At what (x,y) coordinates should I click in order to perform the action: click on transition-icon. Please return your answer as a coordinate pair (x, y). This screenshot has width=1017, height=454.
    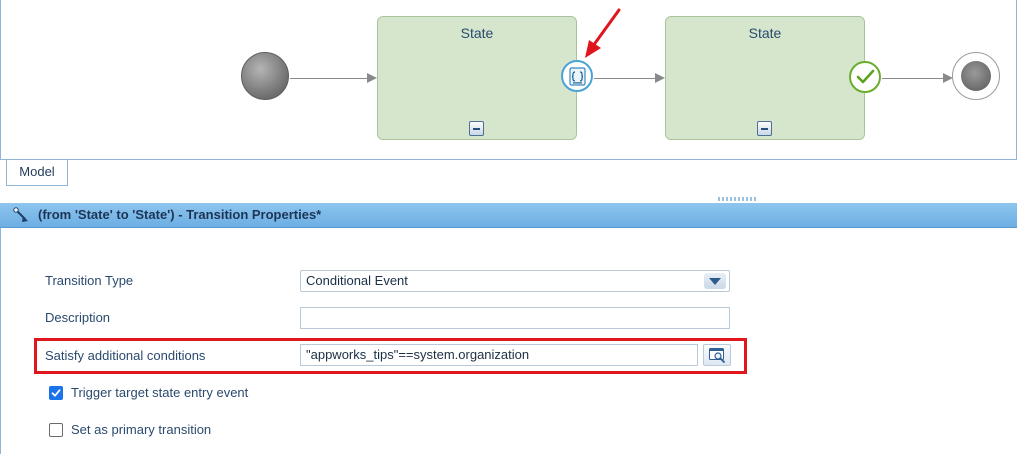
    Looking at the image, I should click on (20, 214).